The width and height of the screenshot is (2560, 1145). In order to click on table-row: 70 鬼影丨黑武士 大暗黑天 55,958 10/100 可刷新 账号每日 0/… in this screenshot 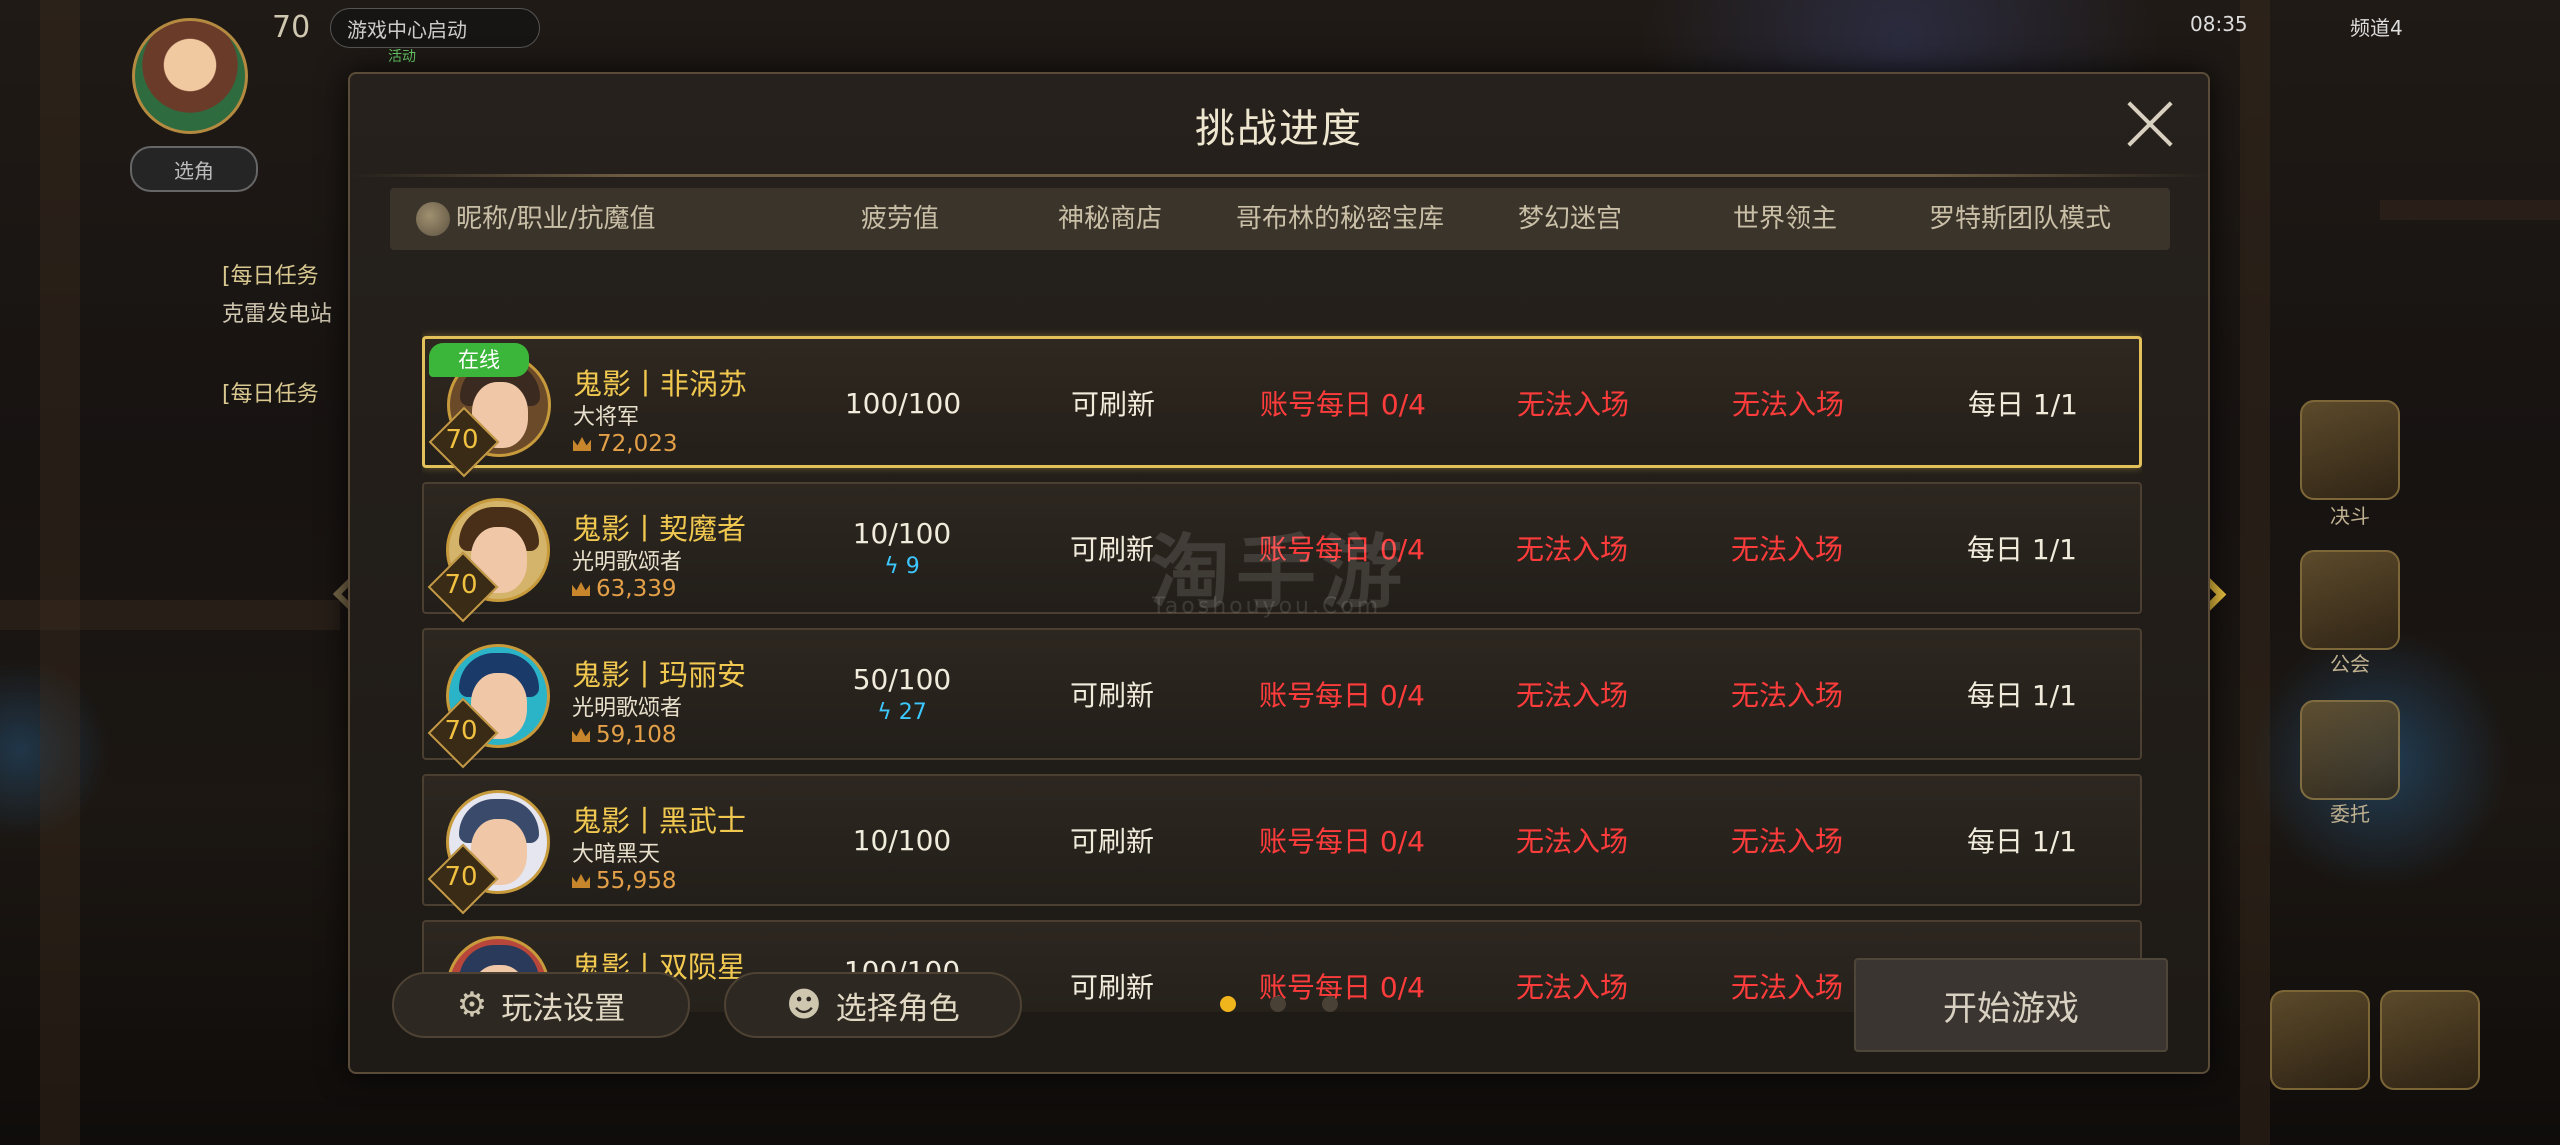, I will do `click(1282, 844)`.